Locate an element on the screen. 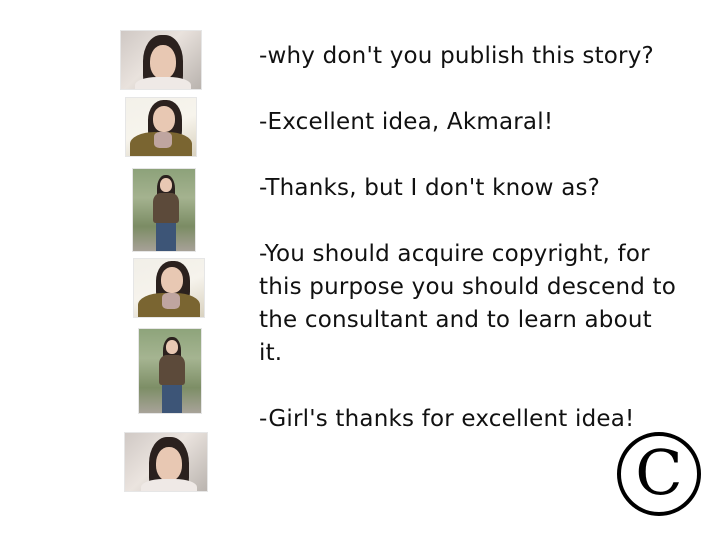  copyright-letter: C is located at coordinates (659, 472).